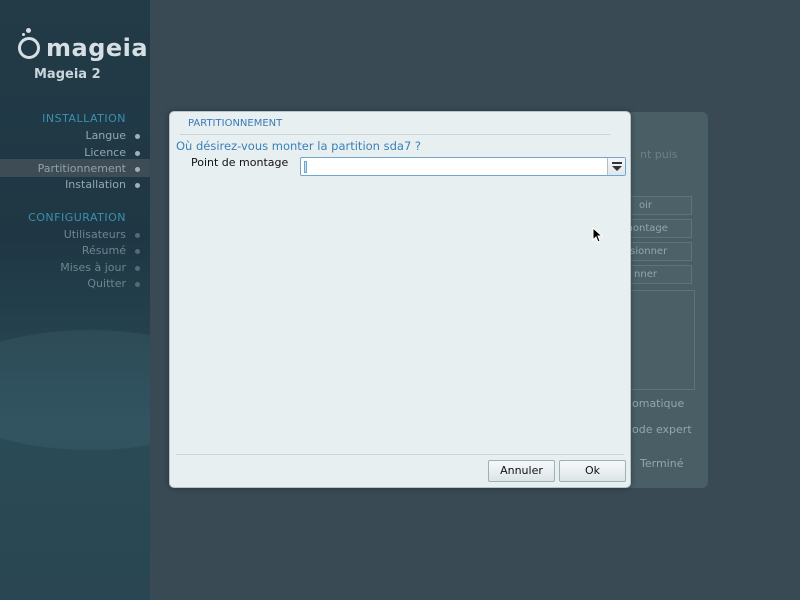  Describe the element at coordinates (658, 403) in the screenshot. I see `background-auto-text: omatique` at that location.